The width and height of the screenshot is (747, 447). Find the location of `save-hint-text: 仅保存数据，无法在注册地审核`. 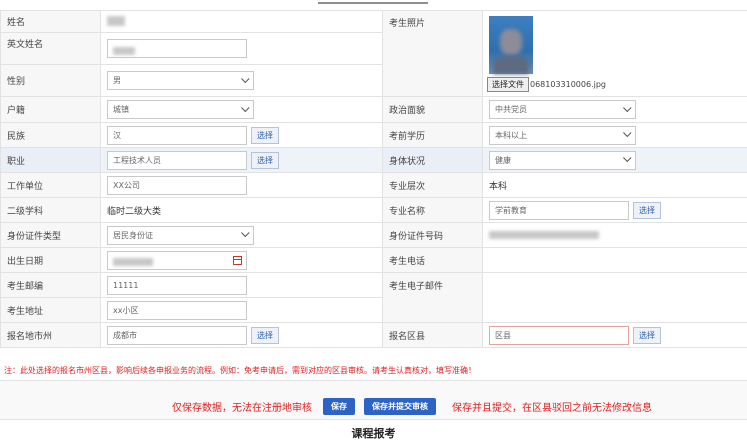

save-hint-text: 仅保存数据，无法在注册地审核 is located at coordinates (242, 408).